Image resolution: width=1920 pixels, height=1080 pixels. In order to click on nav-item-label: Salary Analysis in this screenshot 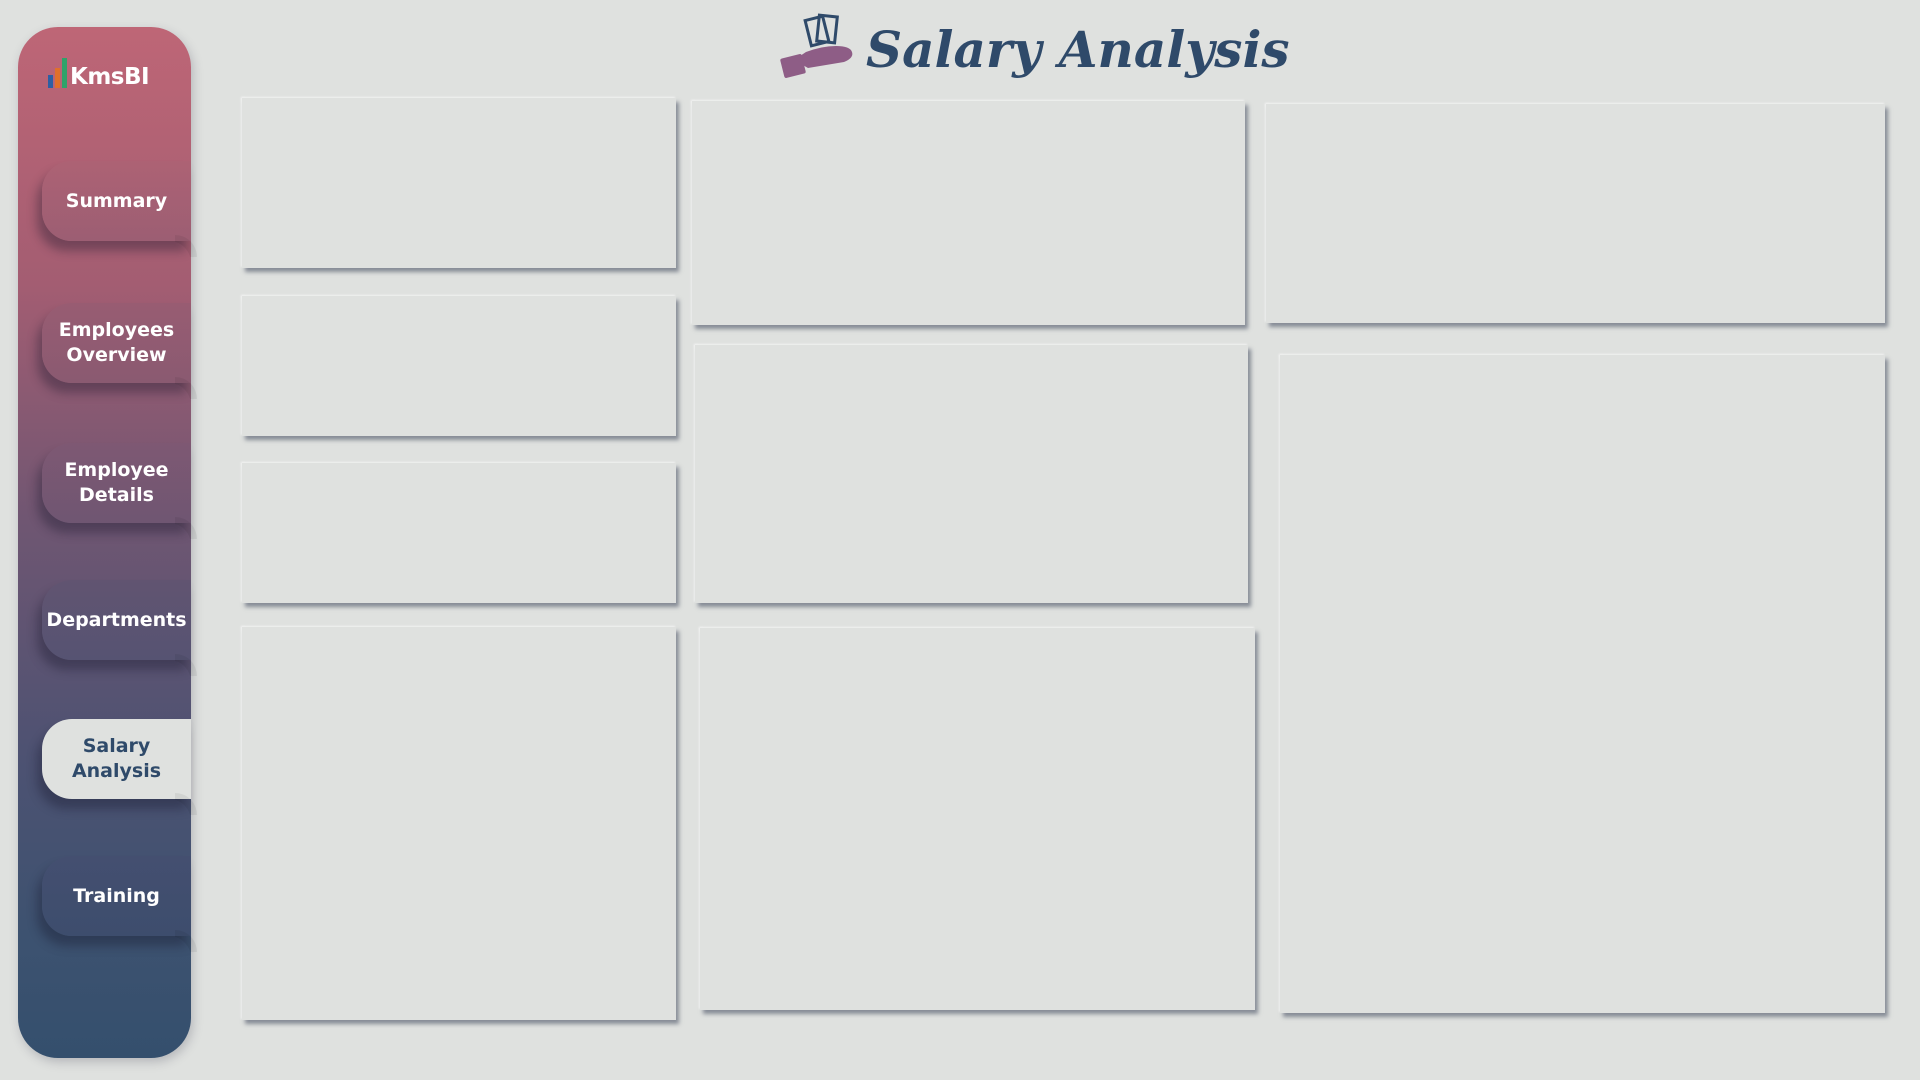, I will do `click(116, 758)`.